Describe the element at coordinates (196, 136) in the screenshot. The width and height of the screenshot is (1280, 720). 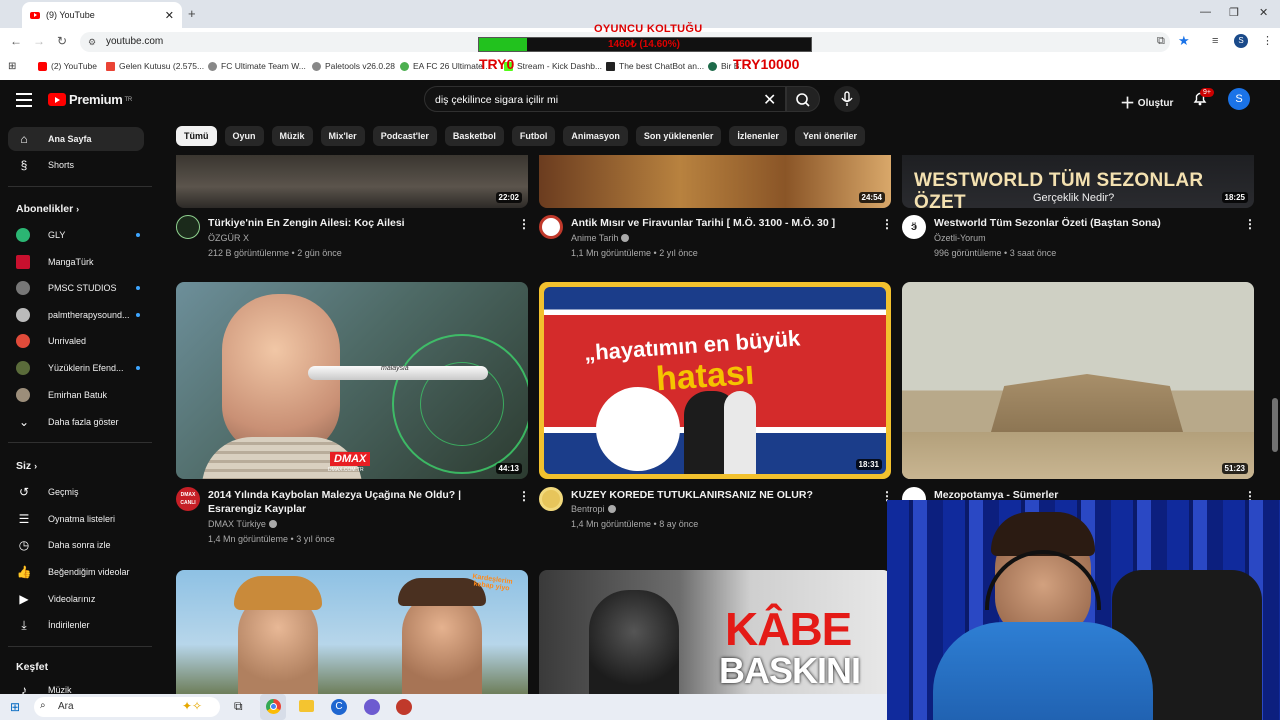
I see `chip-all: Tümü` at that location.